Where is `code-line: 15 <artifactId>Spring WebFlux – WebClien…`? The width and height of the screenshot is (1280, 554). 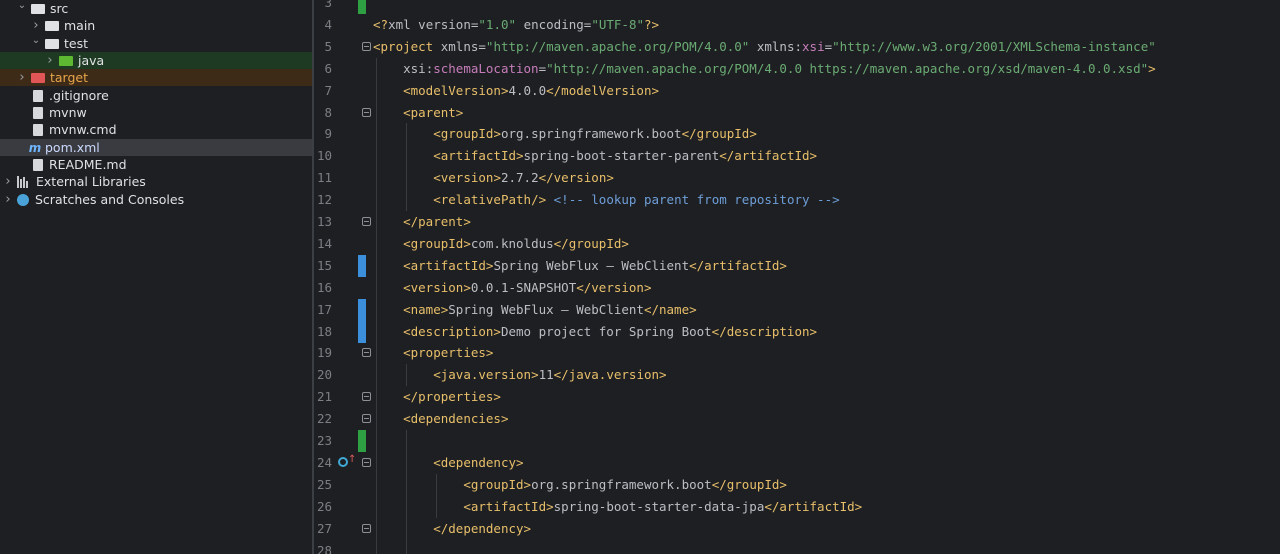 code-line: 15 <artifactId>Spring WebFlux – WebClien… is located at coordinates (797, 265).